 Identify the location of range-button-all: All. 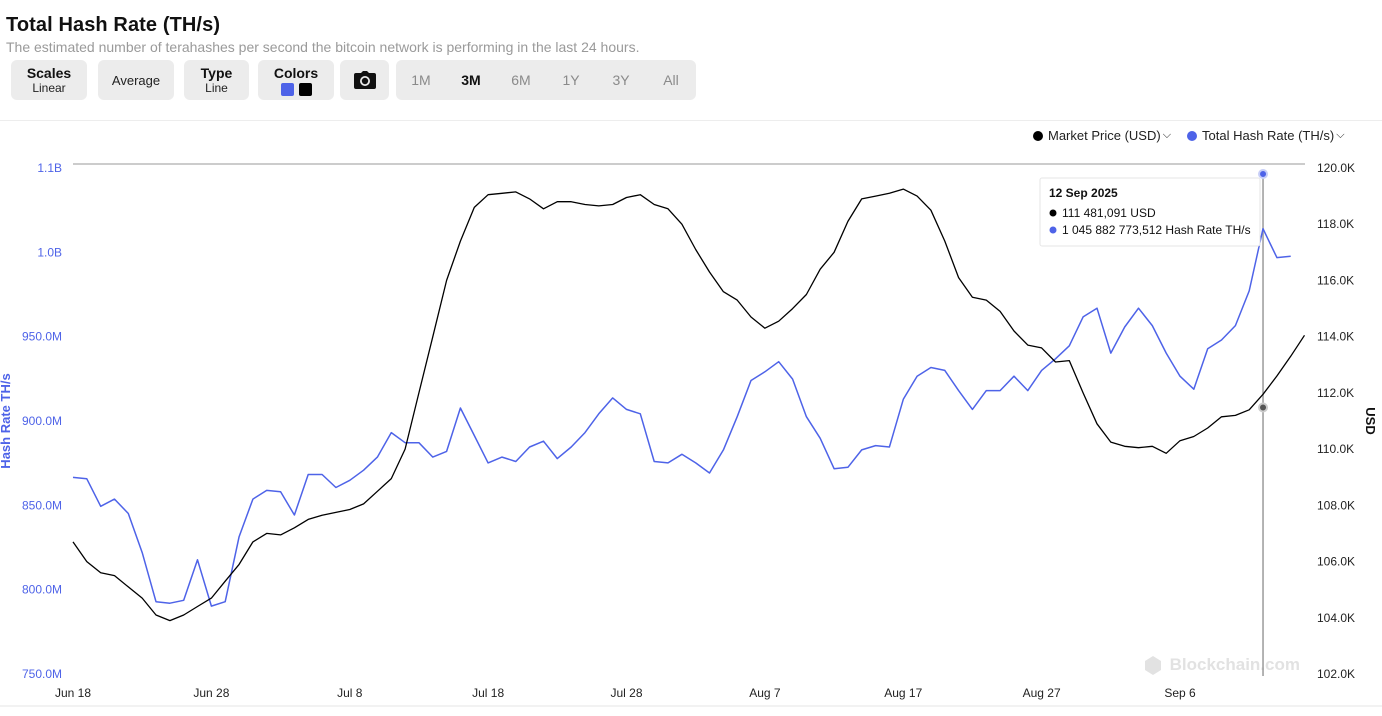
(671, 80).